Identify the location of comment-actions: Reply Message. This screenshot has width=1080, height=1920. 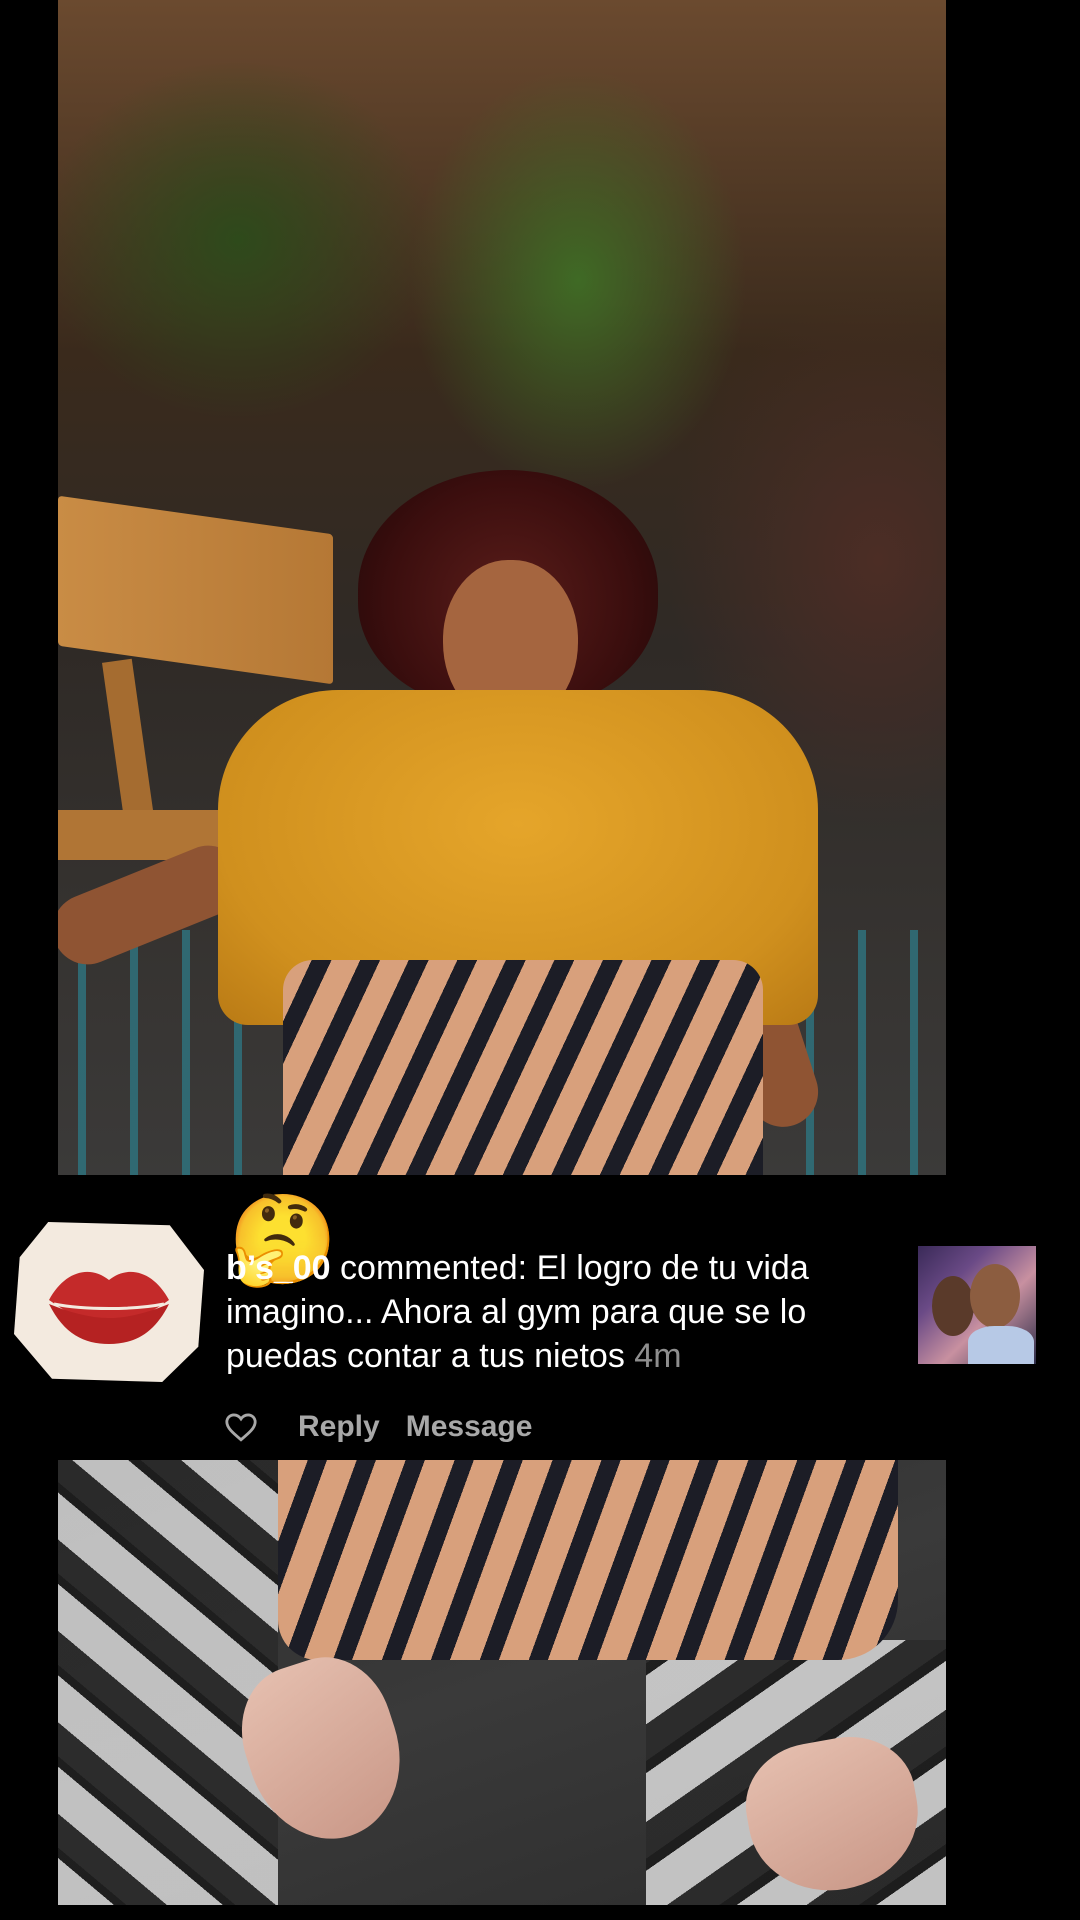
(391, 1427).